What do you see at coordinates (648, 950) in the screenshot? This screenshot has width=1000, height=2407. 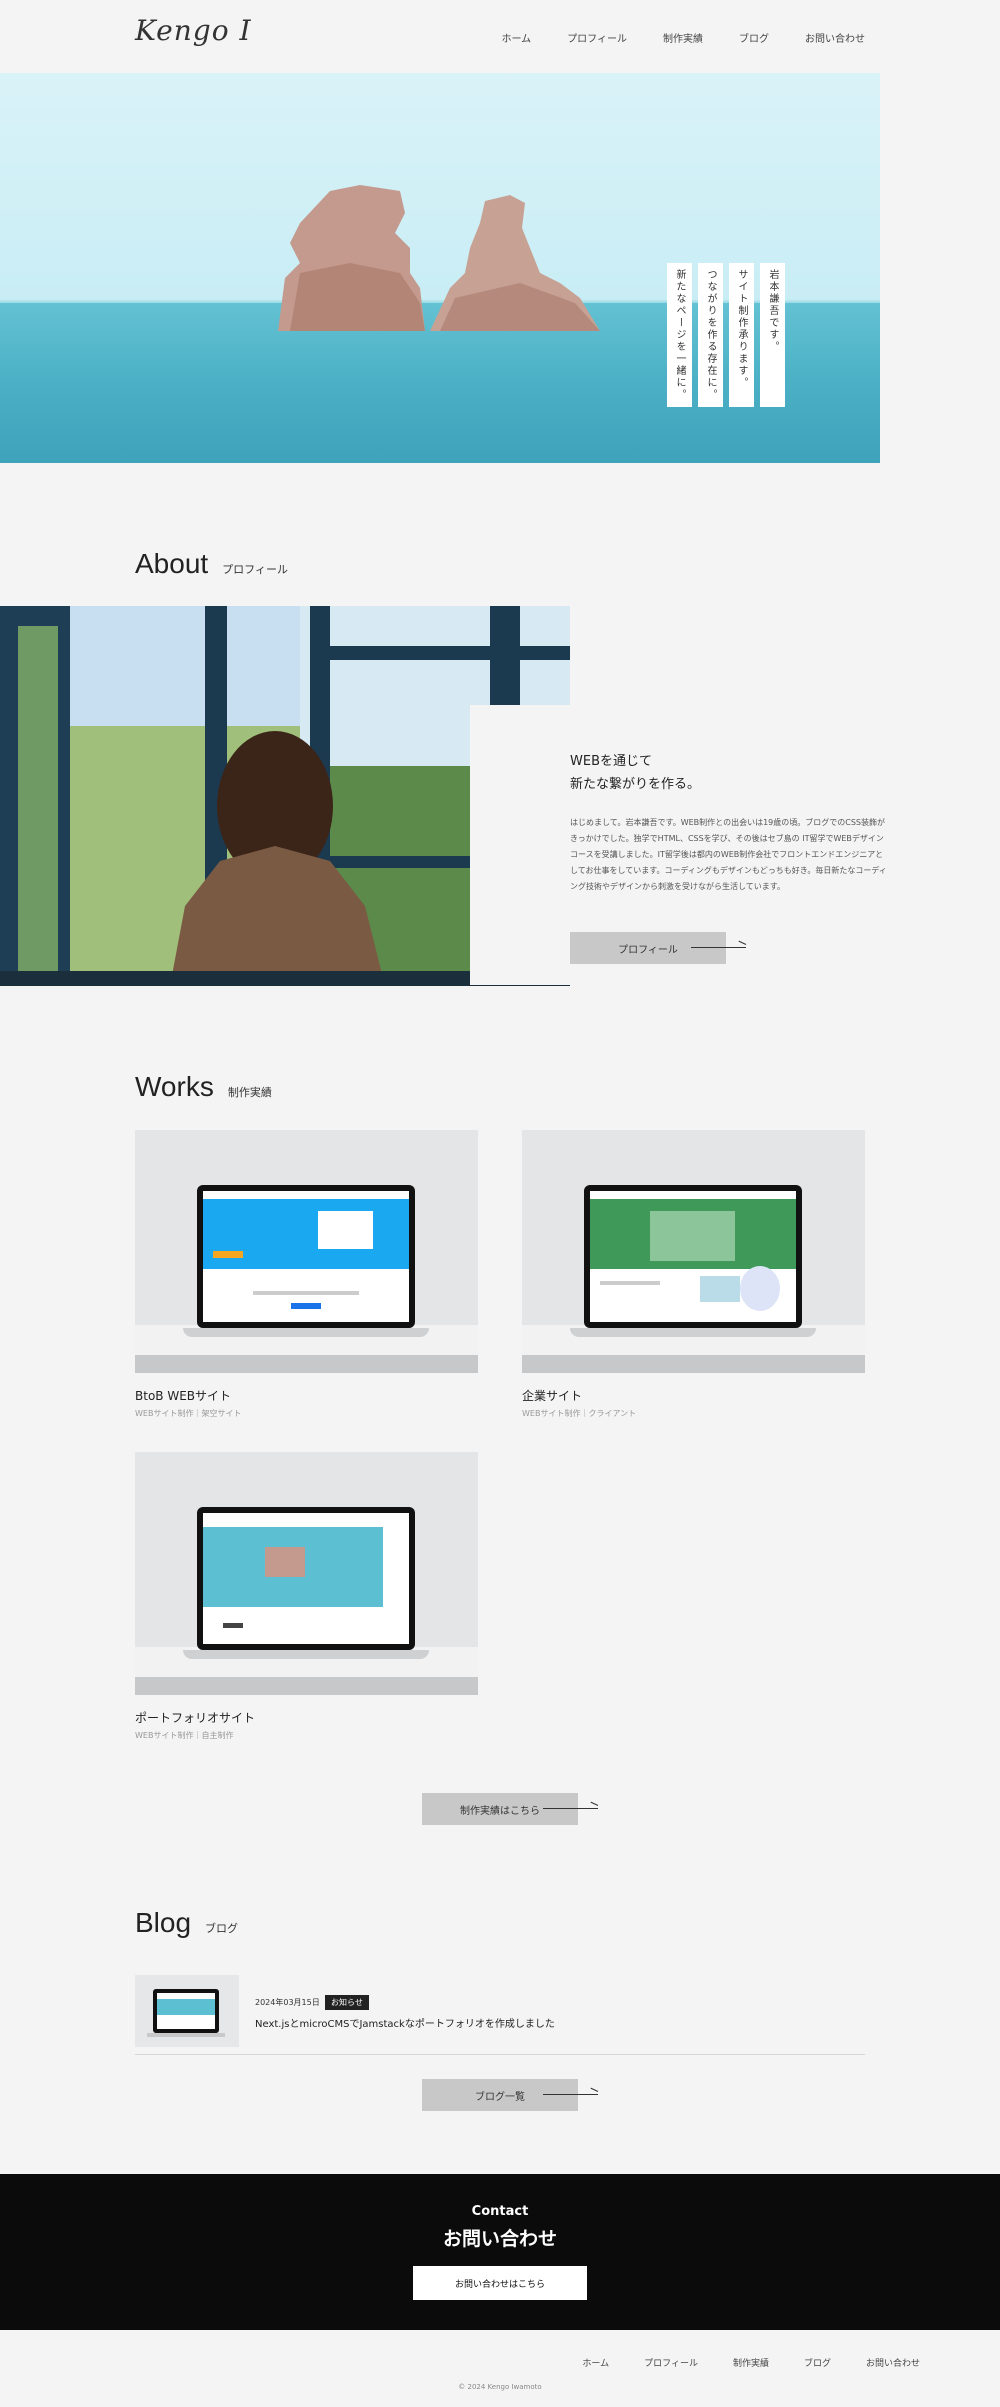 I see `profile-button-label: プロフィール` at bounding box center [648, 950].